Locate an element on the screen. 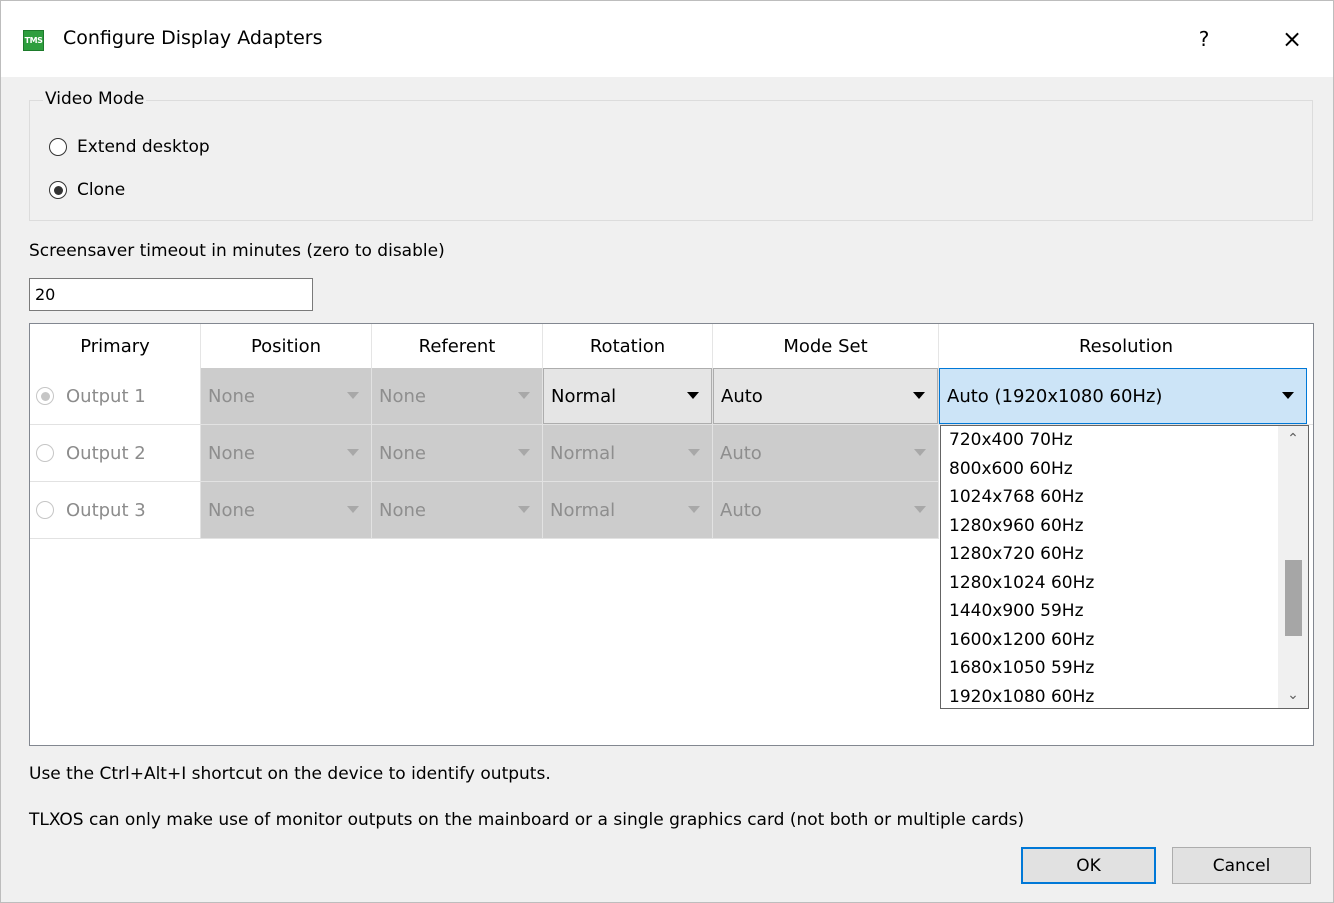 The image size is (1334, 903). output-2-position-cell: None is located at coordinates (286, 453).